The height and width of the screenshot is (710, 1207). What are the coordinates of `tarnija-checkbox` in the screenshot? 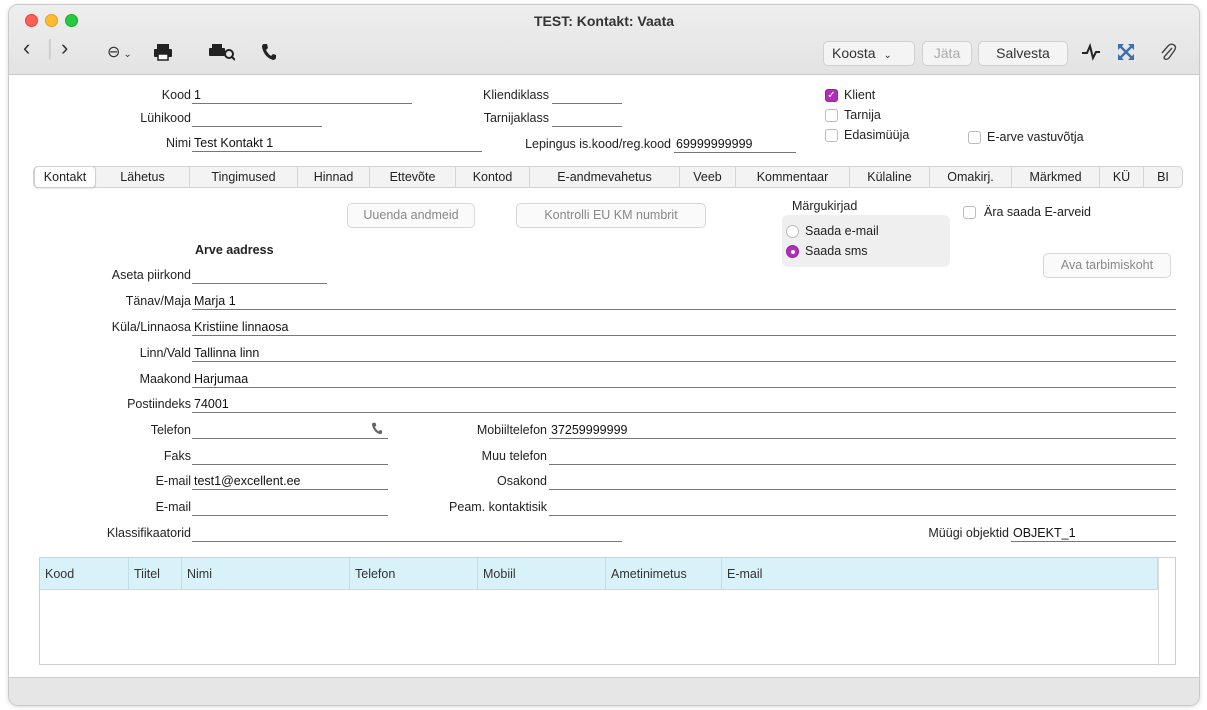 It's located at (831, 115).